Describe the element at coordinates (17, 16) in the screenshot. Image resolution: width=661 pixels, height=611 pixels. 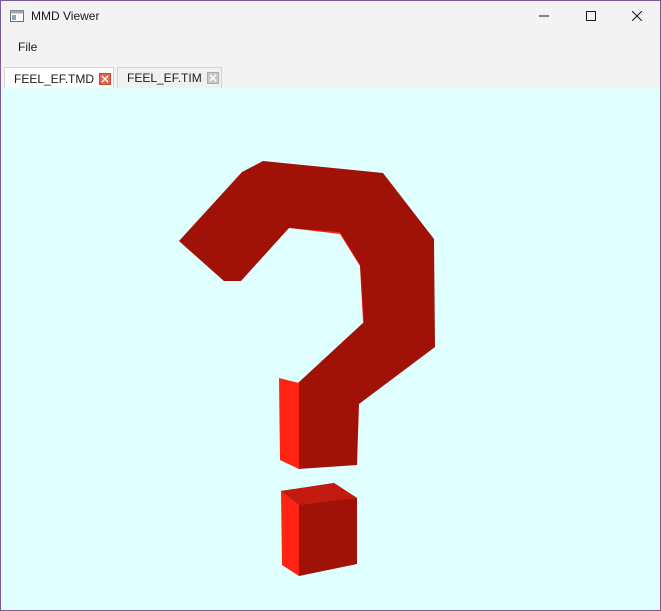
I see `app-window-icon` at that location.